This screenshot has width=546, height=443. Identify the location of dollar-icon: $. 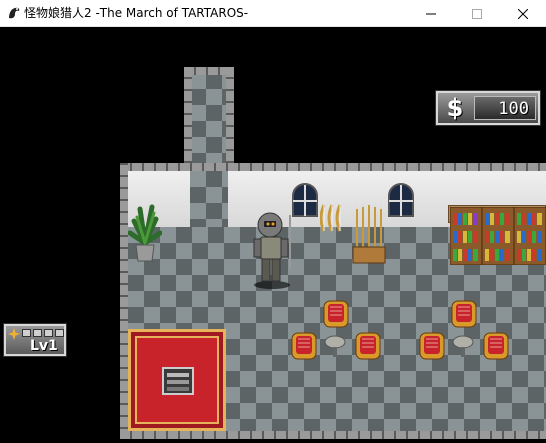
(455, 108).